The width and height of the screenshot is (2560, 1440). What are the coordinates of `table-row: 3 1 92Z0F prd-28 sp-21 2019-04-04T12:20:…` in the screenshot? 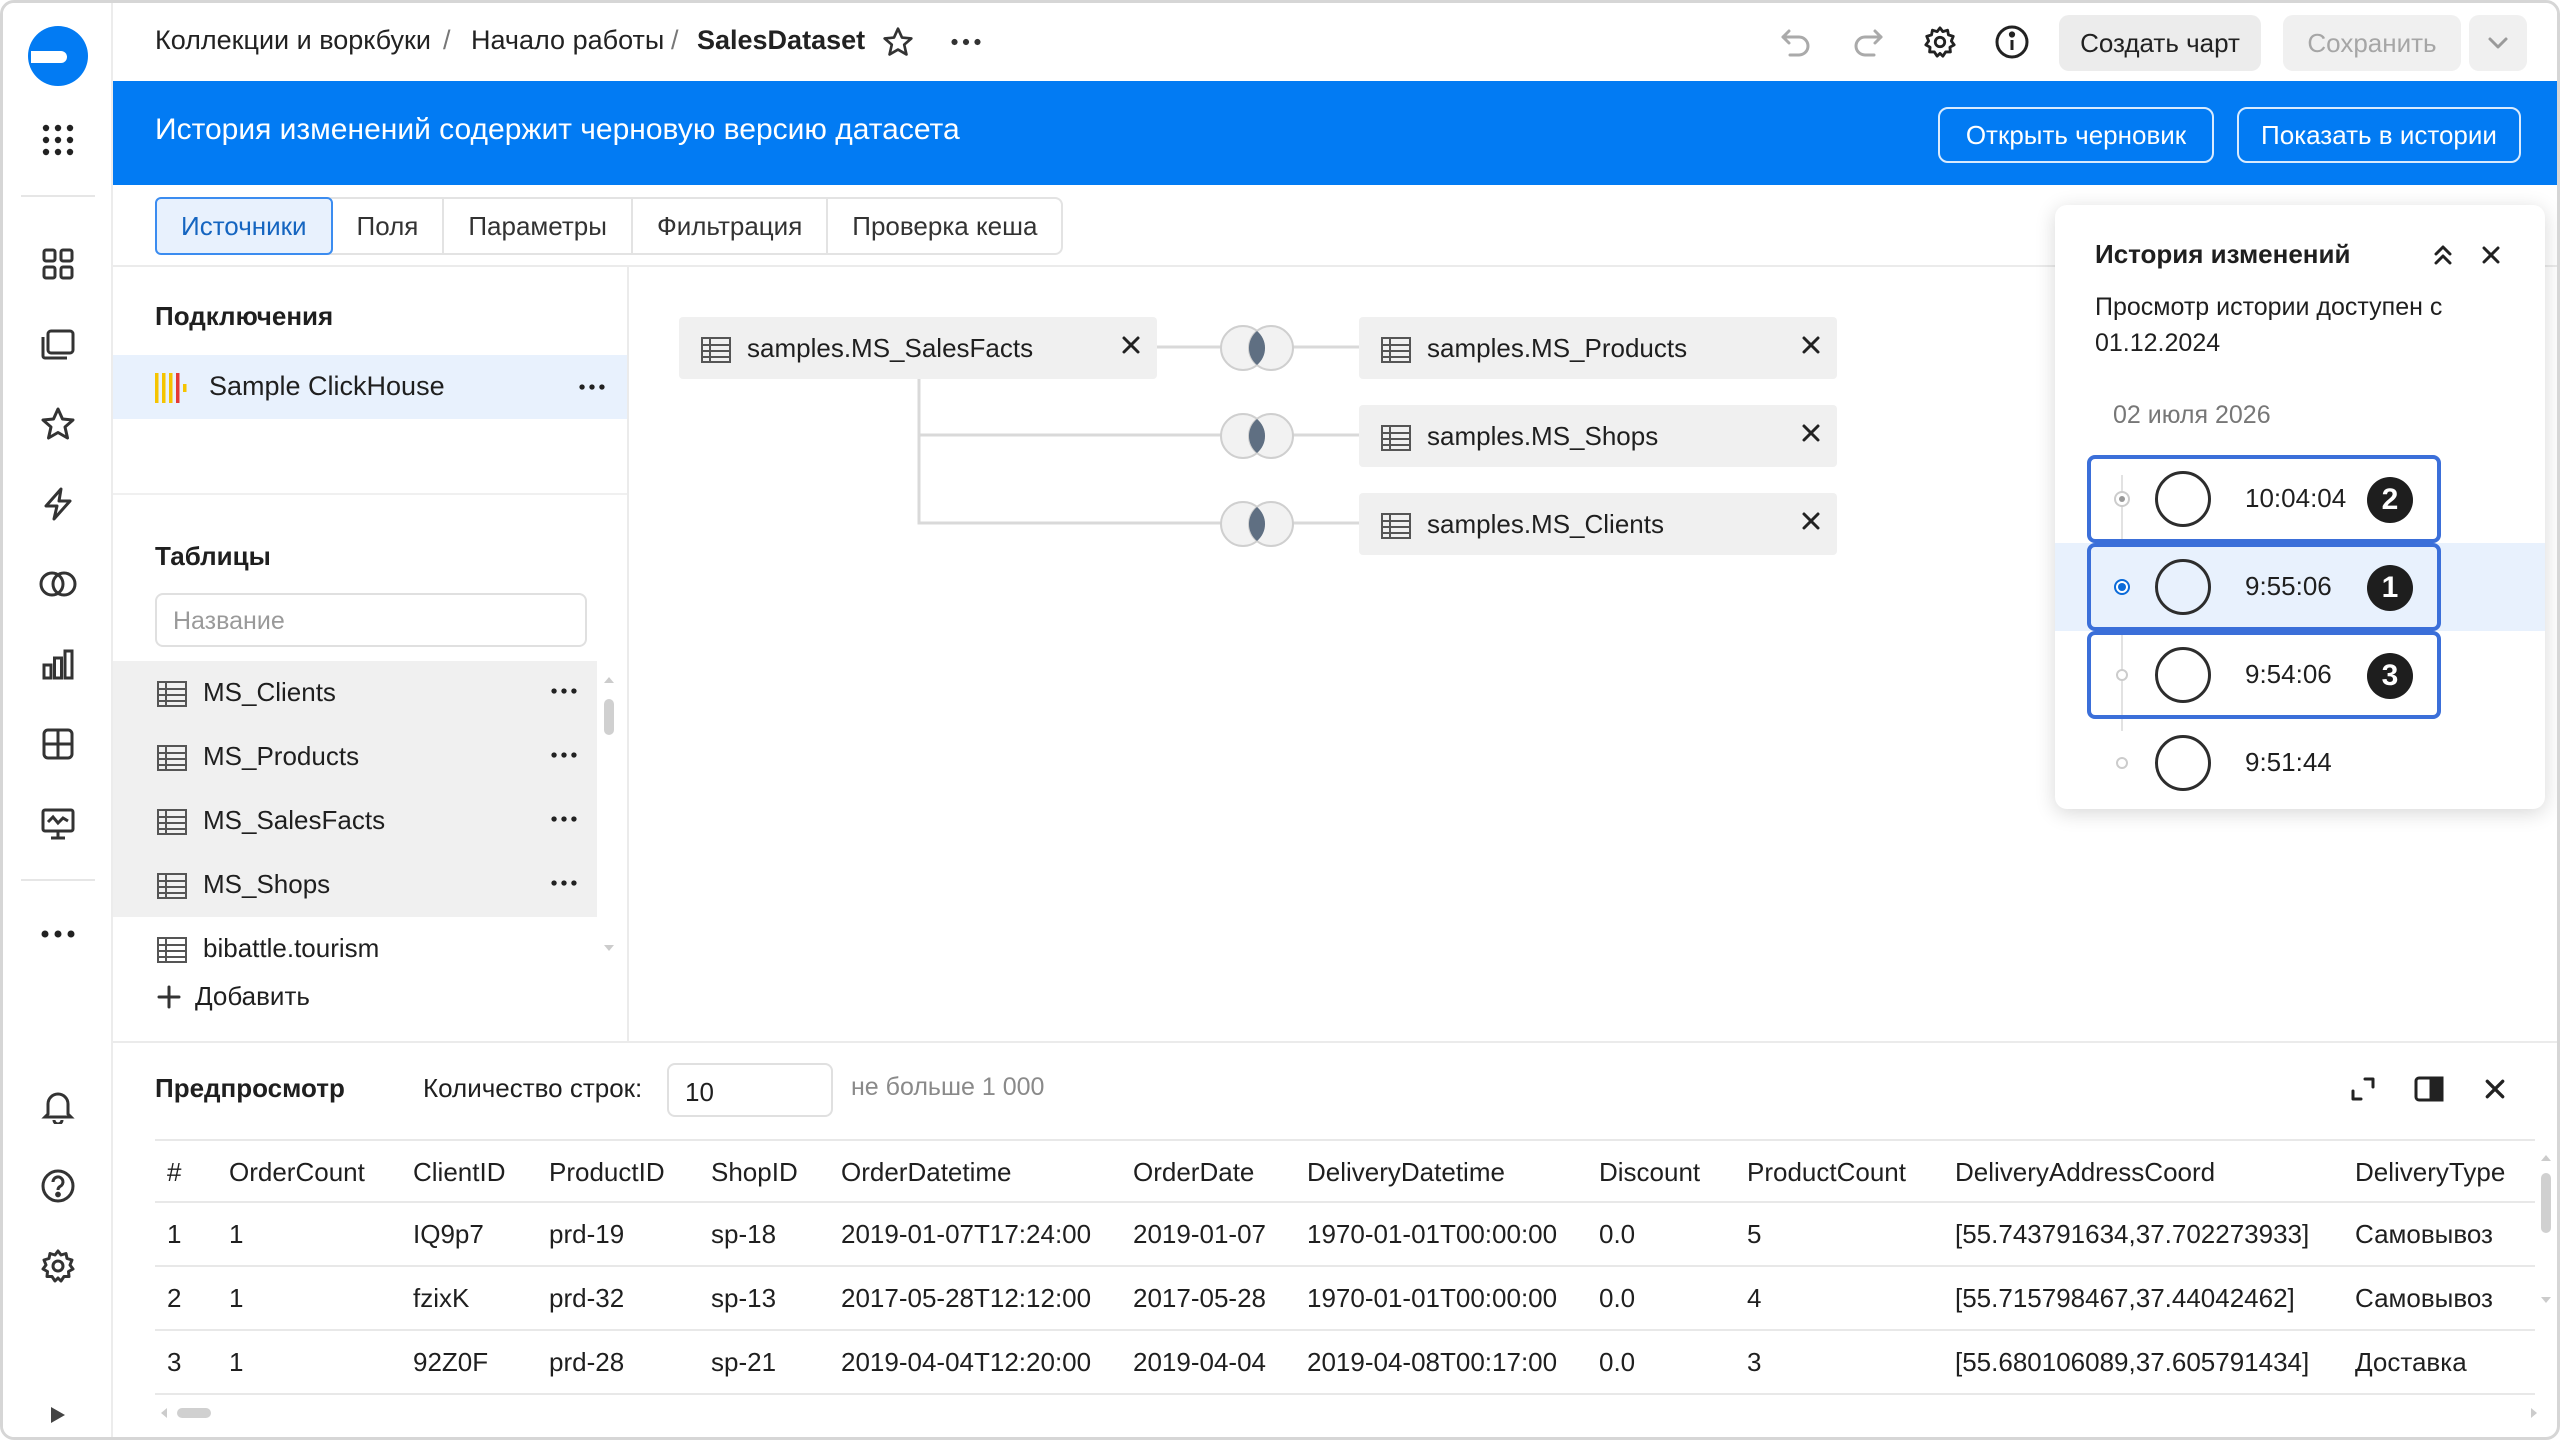 It's located at (1345, 1363).